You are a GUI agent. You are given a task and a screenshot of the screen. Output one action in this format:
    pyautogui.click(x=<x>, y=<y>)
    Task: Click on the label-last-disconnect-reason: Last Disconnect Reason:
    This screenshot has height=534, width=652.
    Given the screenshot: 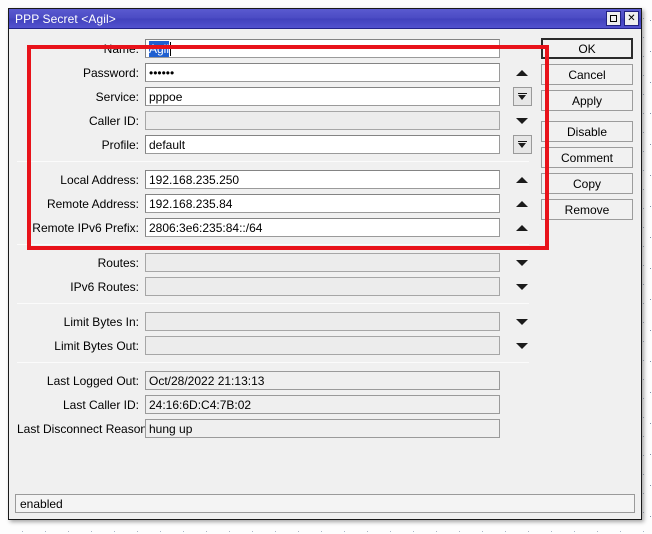 What is the action you would take?
    pyautogui.click(x=84, y=428)
    